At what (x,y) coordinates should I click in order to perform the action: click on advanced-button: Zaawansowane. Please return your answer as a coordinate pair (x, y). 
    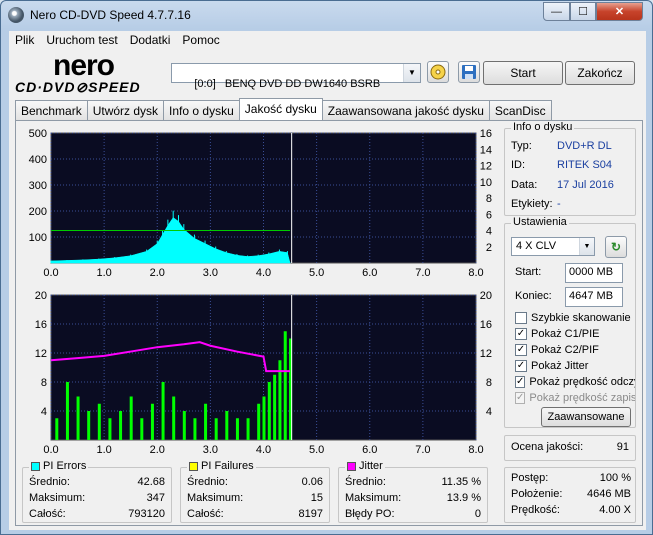
    Looking at the image, I should click on (586, 417).